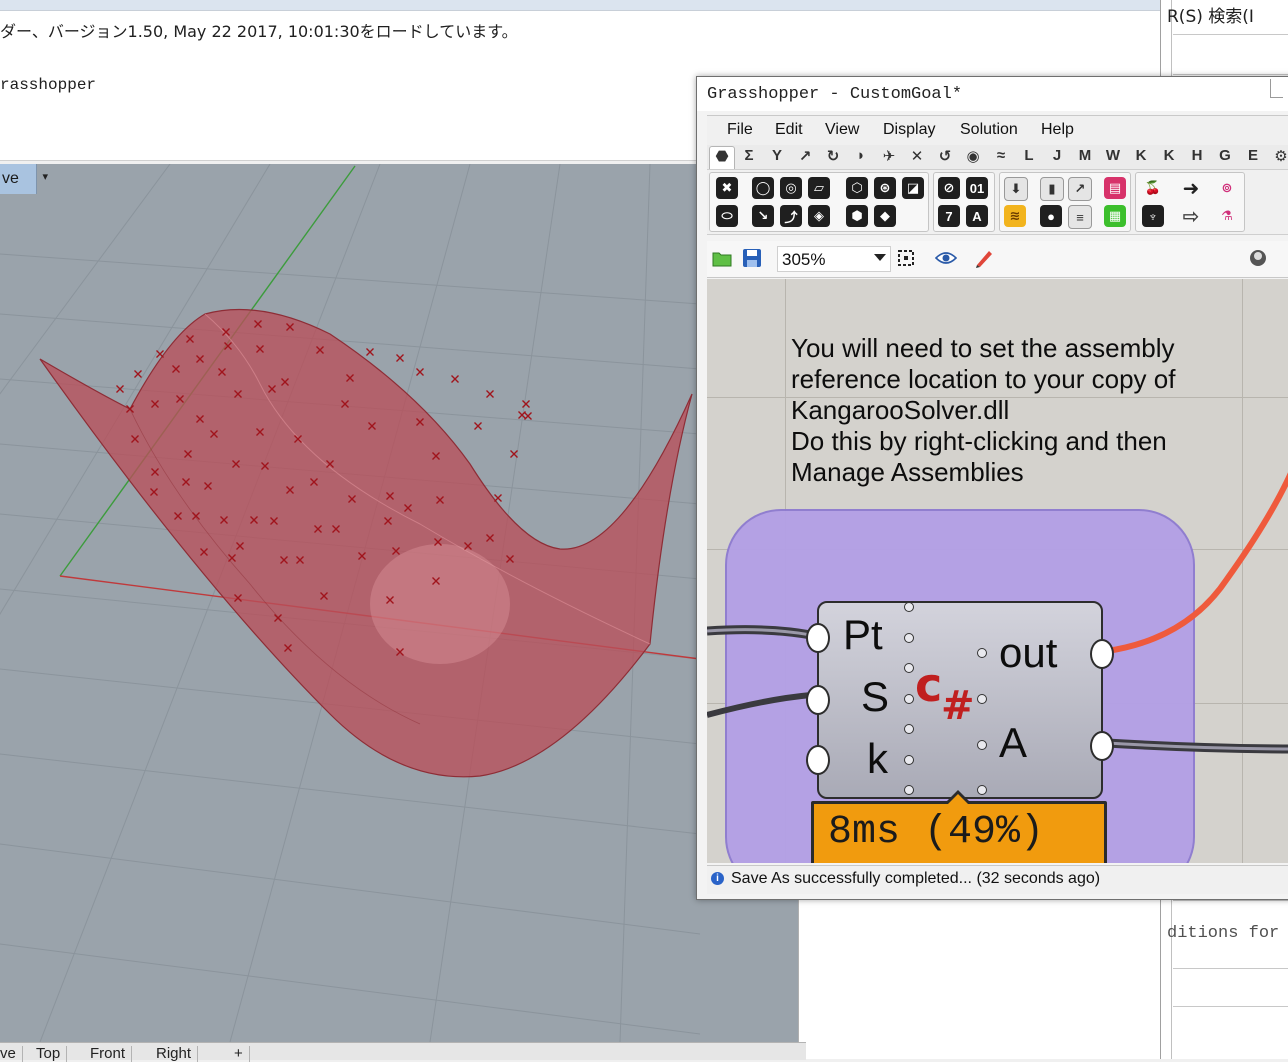 The height and width of the screenshot is (1062, 1288). Describe the element at coordinates (1028, 652) in the screenshot. I see `output-label-out: out` at that location.